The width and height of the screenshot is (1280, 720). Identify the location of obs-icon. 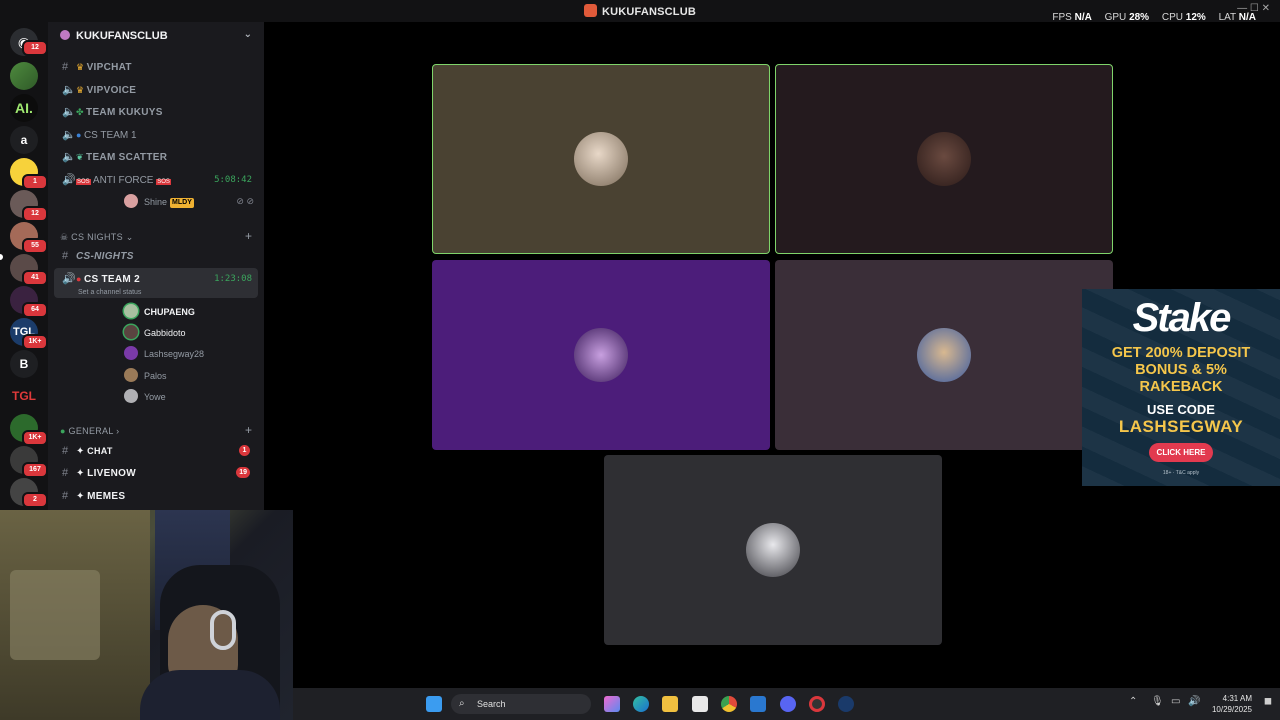
(817, 704).